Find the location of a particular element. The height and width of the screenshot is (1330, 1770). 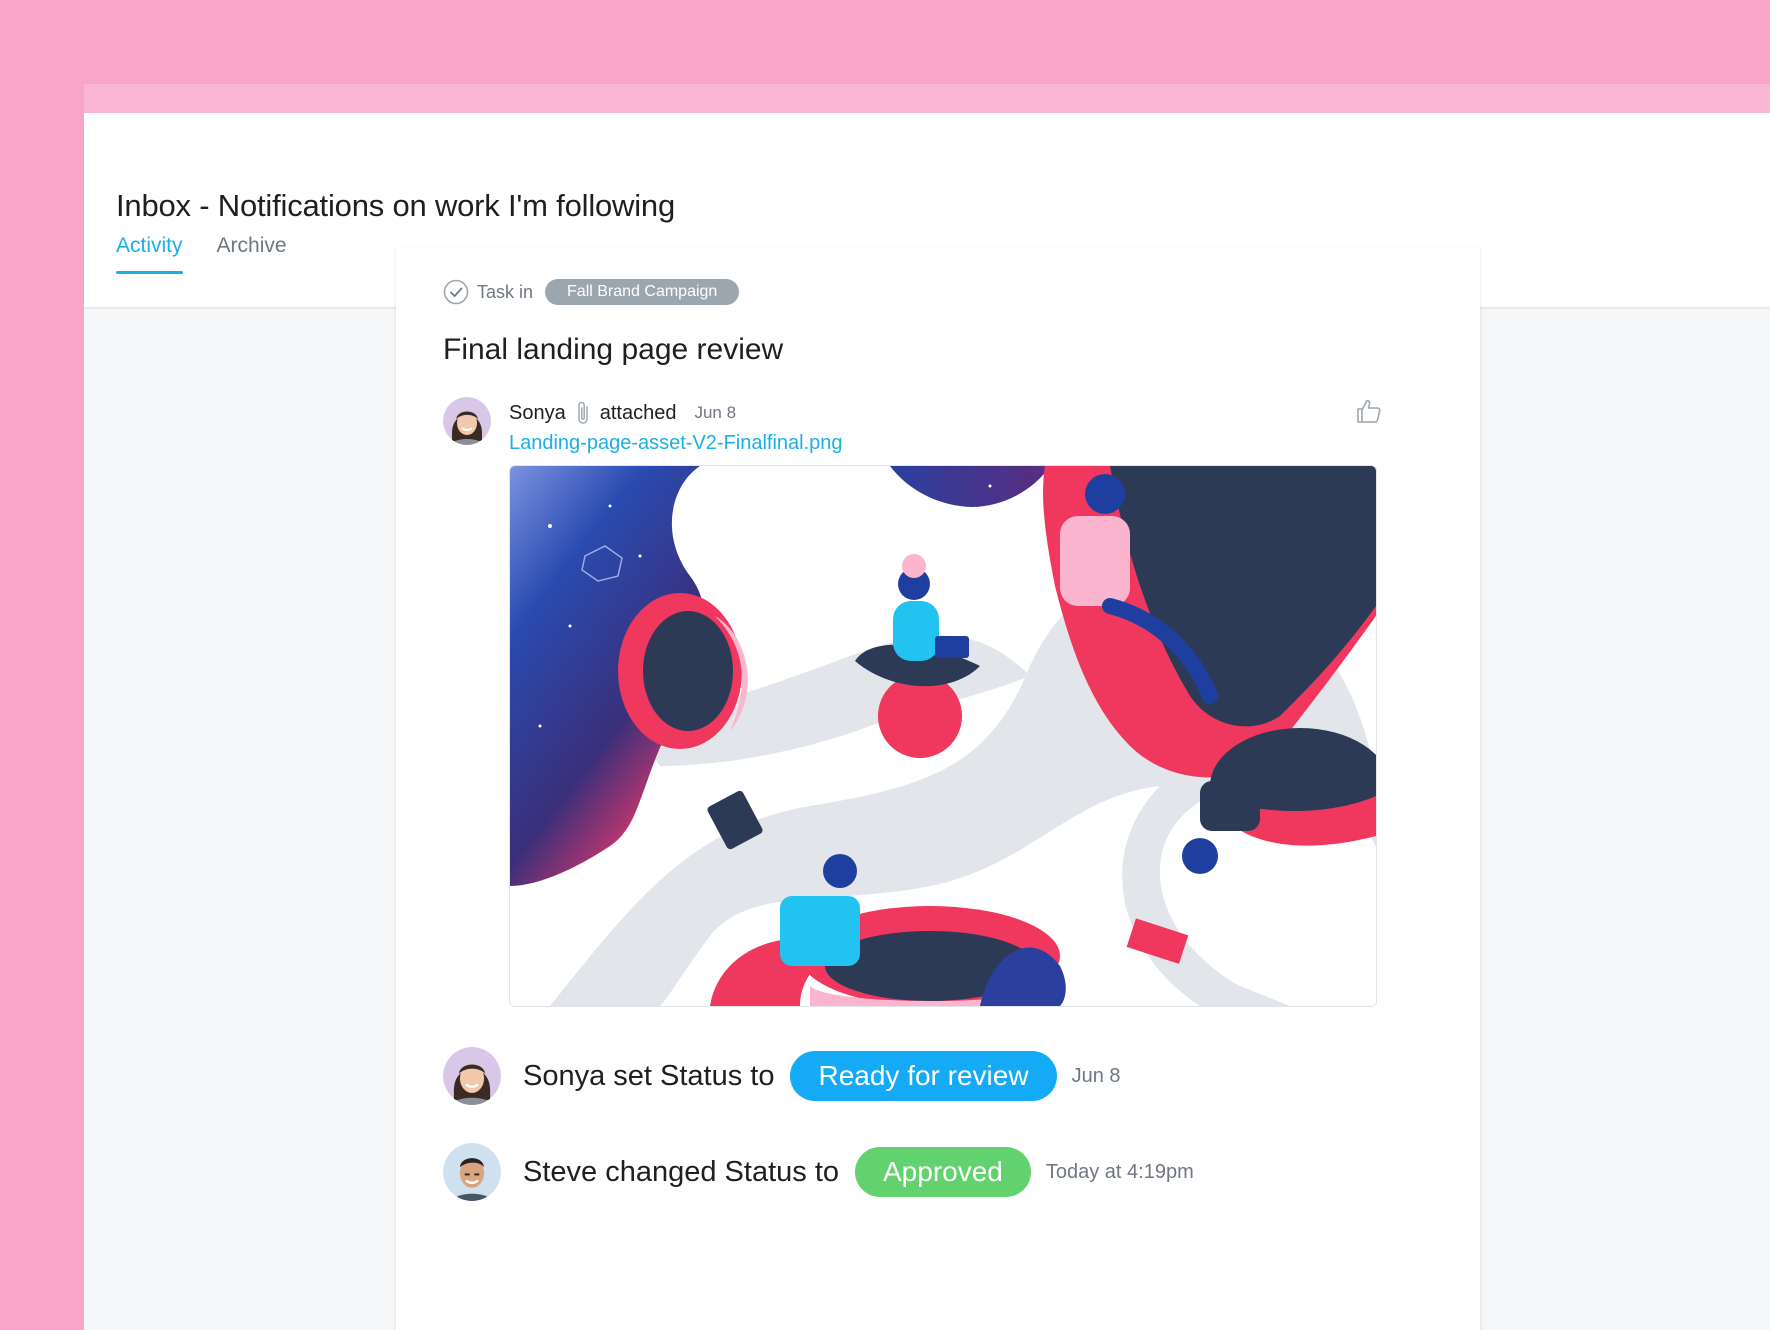

status-story-text: Sonya set Status to is located at coordinates (649, 1075).